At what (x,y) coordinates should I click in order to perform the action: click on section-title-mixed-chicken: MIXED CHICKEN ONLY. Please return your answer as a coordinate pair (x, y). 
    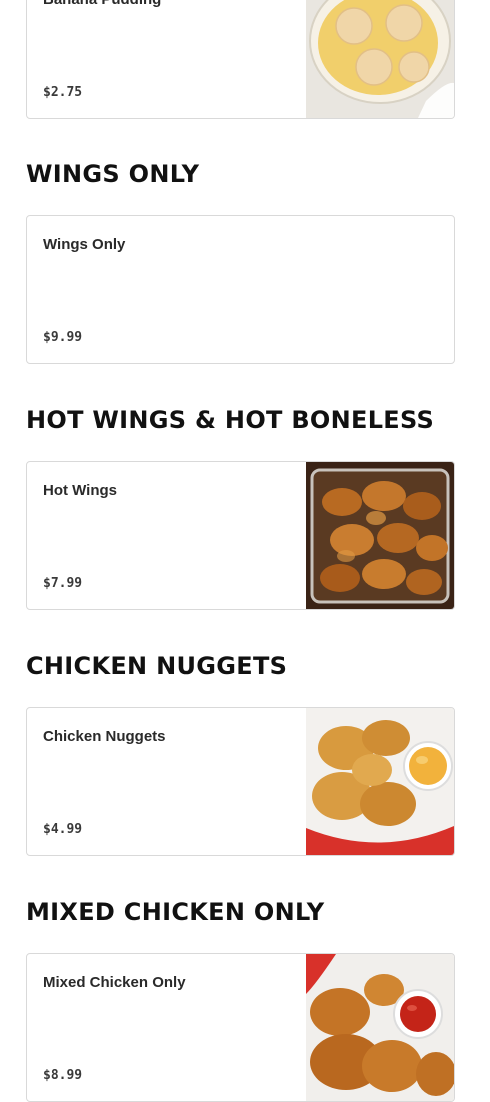
    Looking at the image, I should click on (175, 912).